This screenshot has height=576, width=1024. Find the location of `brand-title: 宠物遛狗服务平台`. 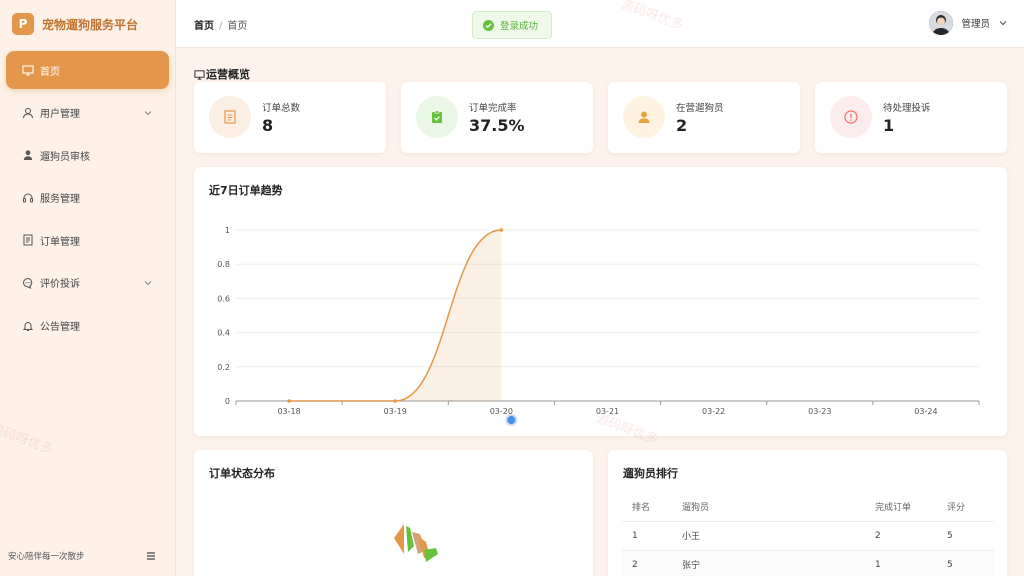

brand-title: 宠物遛狗服务平台 is located at coordinates (90, 24).